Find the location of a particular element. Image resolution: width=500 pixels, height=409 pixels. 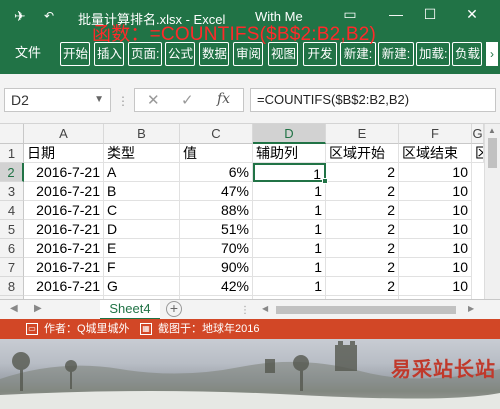

column-header: B is located at coordinates (142, 134).